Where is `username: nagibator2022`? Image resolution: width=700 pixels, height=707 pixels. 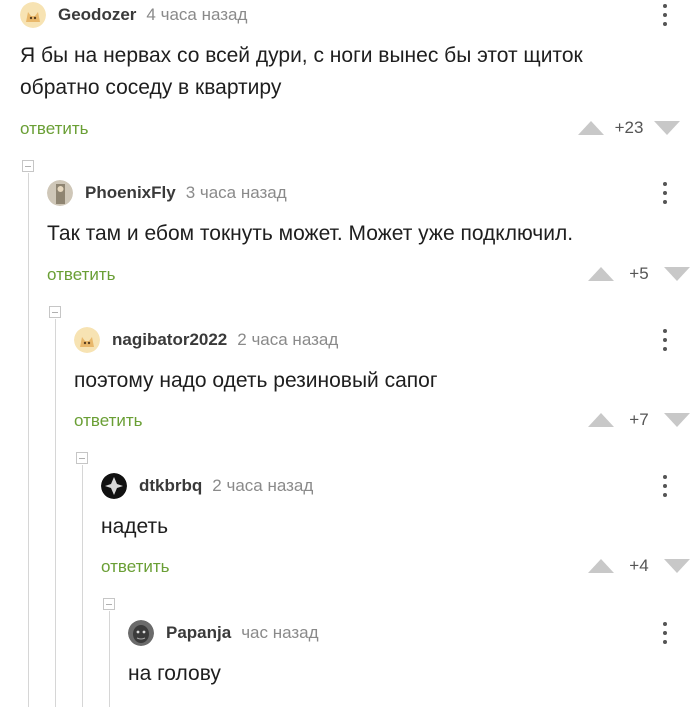
username: nagibator2022 is located at coordinates (169, 340).